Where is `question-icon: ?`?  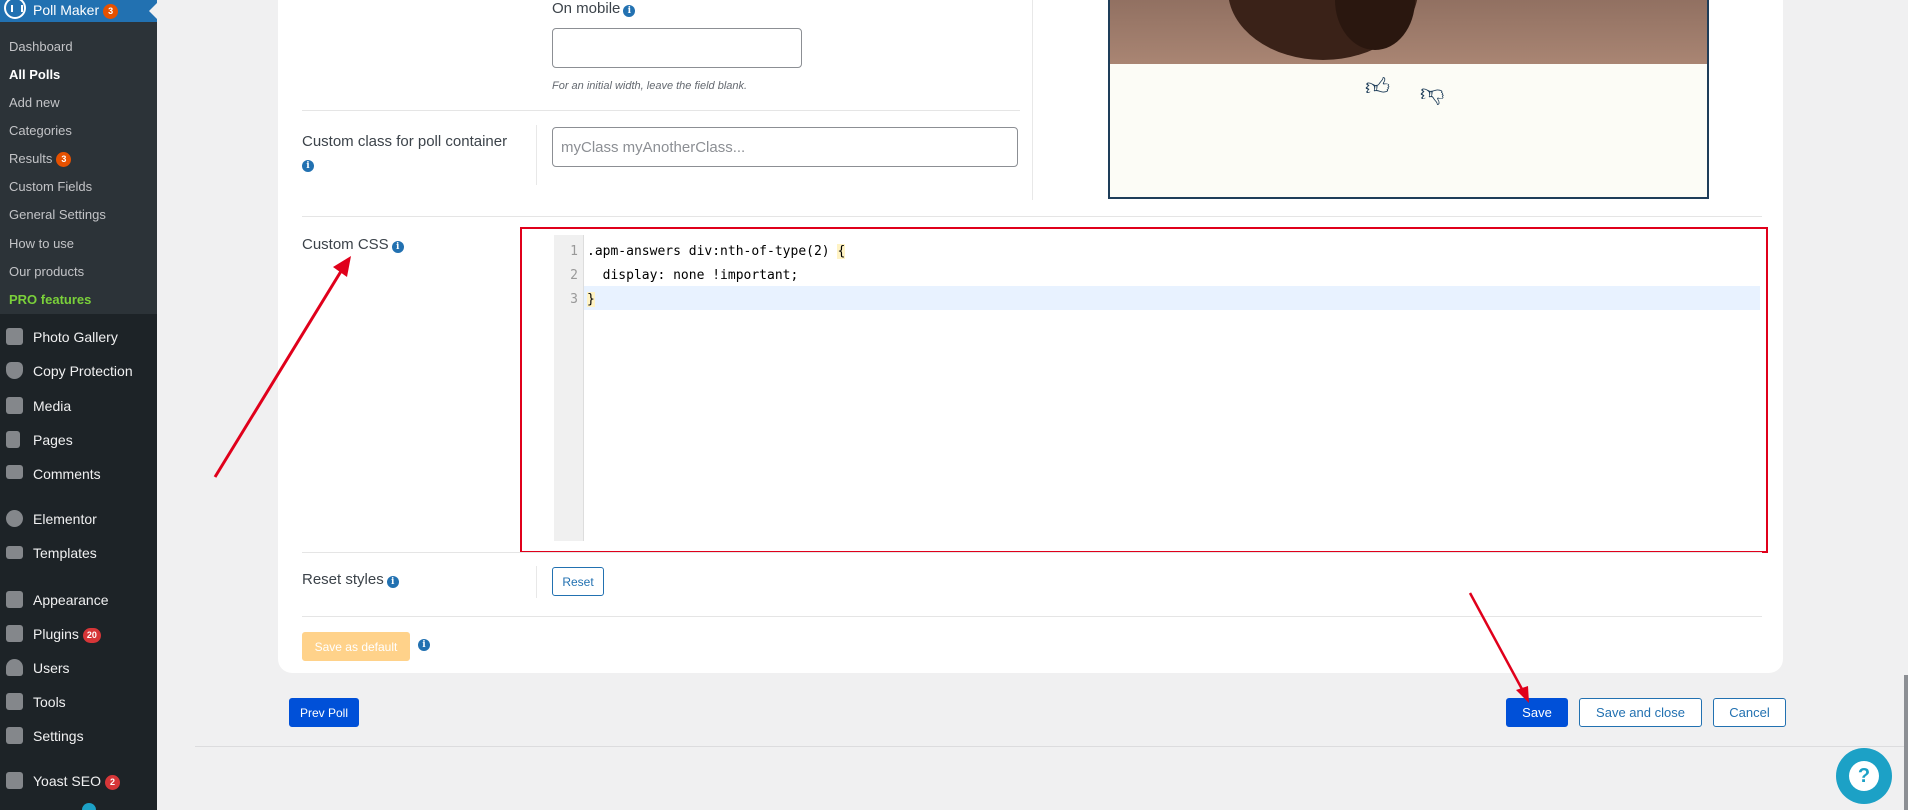 question-icon: ? is located at coordinates (1864, 776).